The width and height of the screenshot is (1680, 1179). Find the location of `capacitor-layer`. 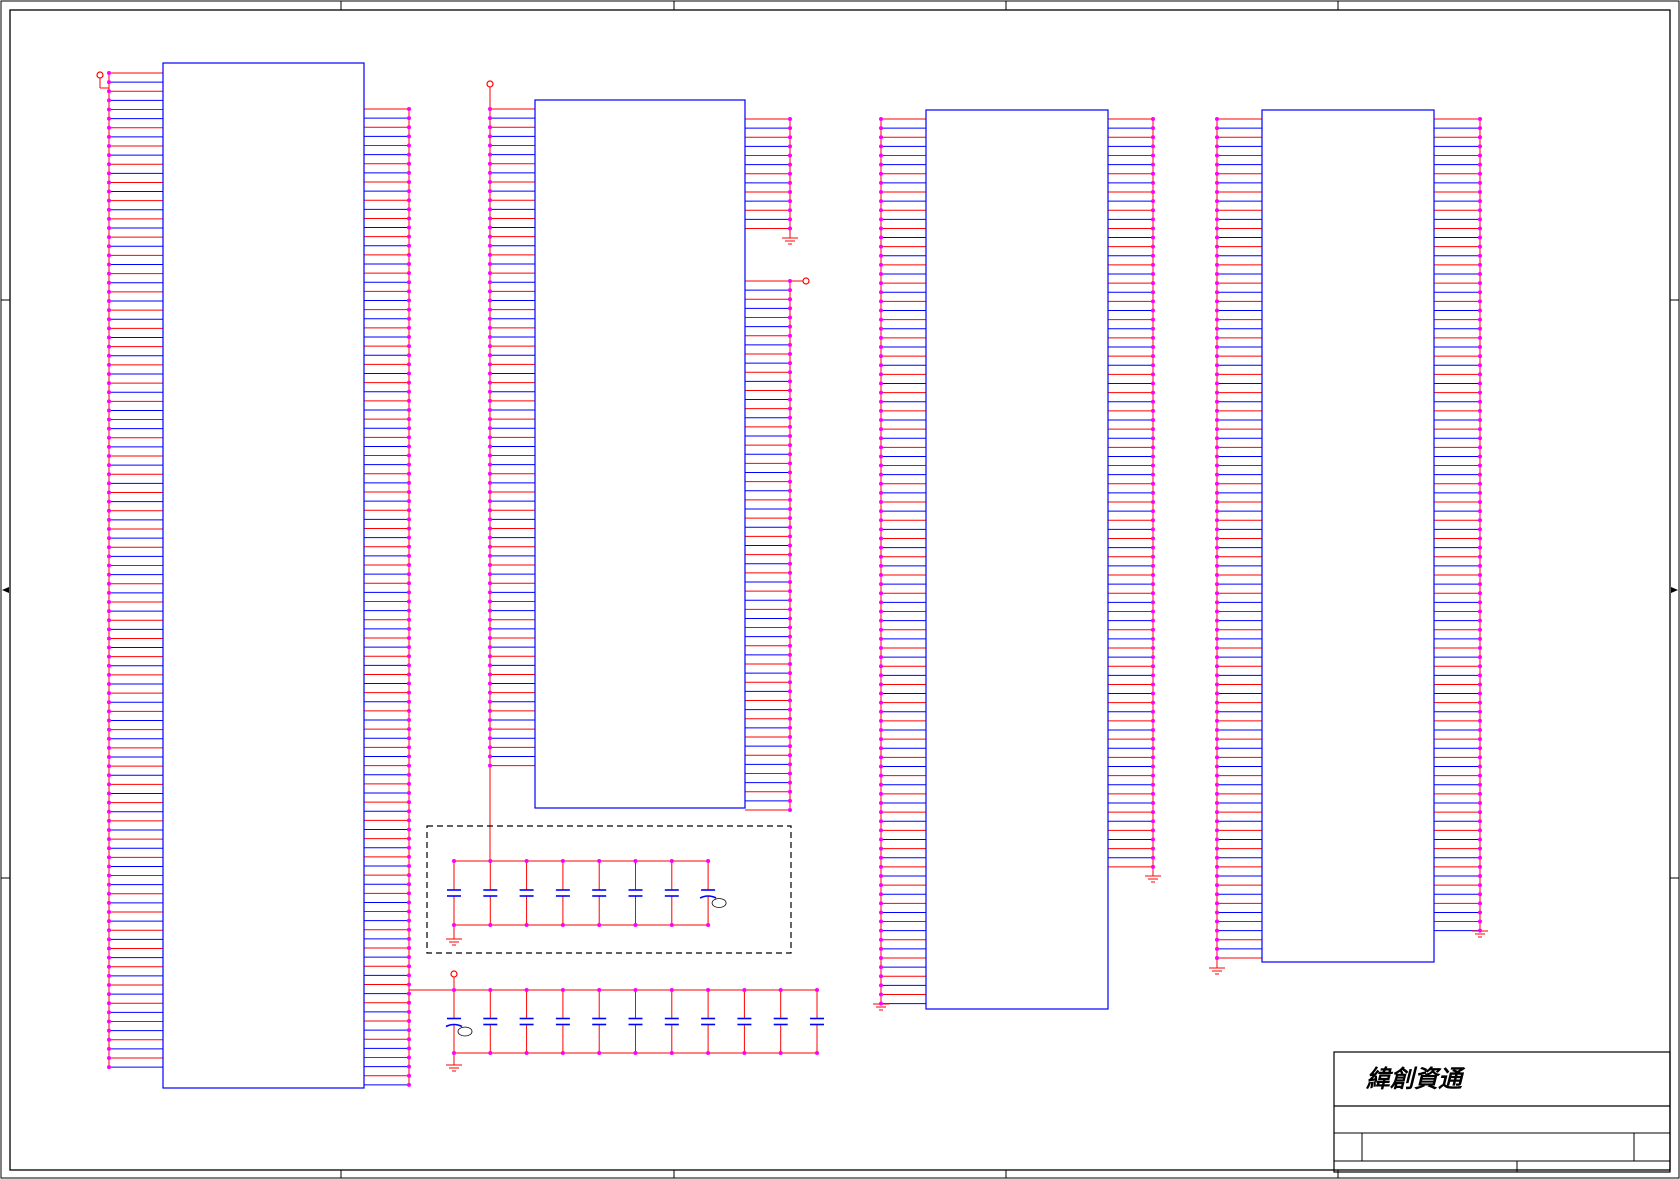

capacitor-layer is located at coordinates (634, 957).